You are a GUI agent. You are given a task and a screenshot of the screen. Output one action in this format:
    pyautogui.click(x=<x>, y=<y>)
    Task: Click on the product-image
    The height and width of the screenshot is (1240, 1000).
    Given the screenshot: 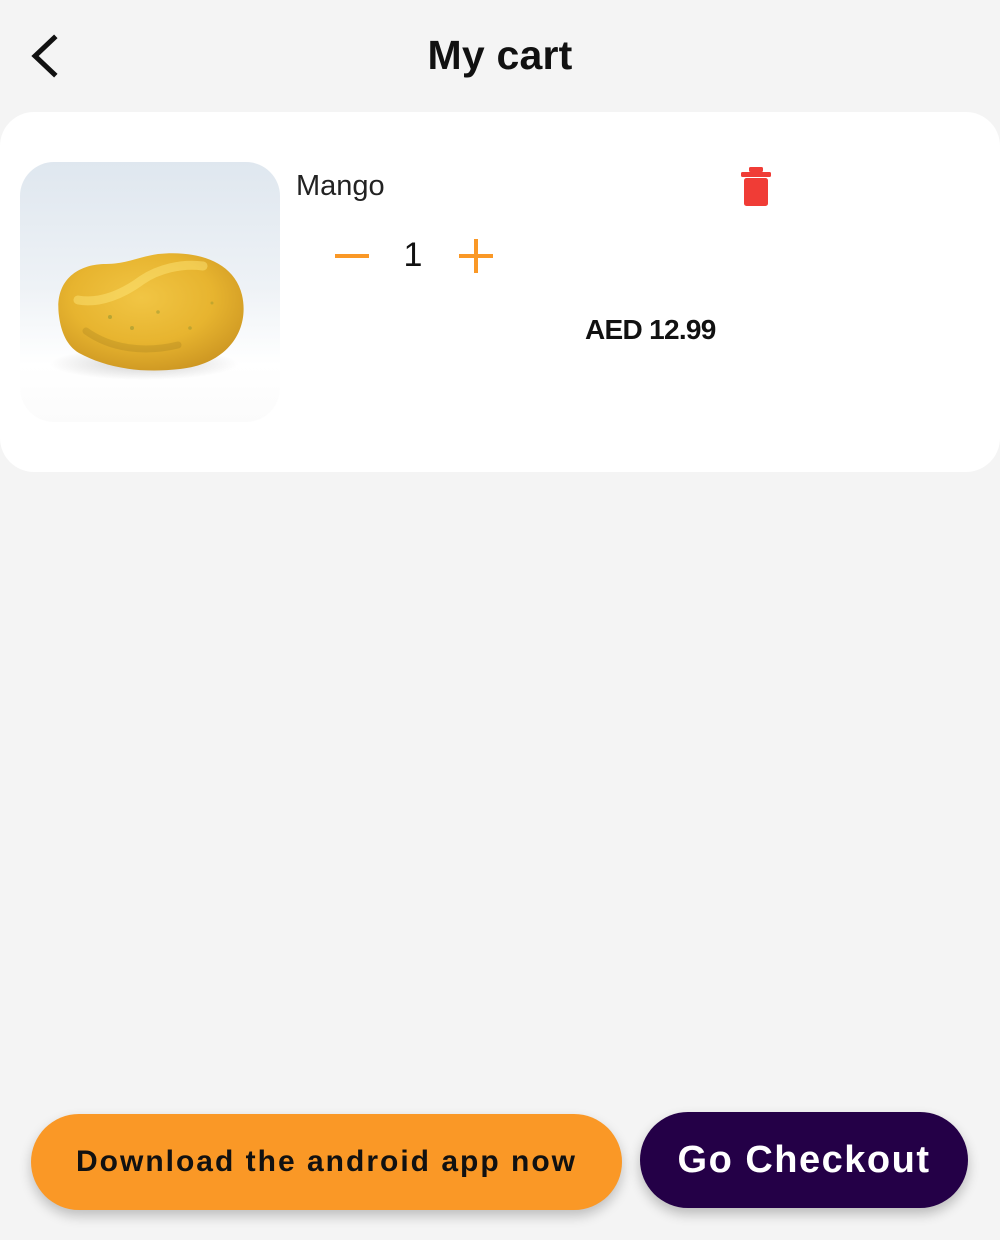 What is the action you would take?
    pyautogui.click(x=150, y=292)
    